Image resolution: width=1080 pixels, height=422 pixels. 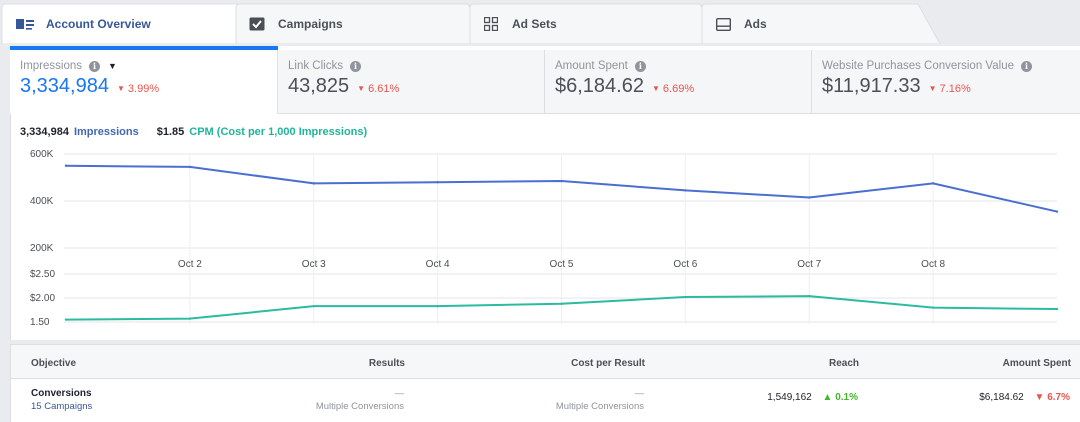 I want to click on tab-bar: Account Overview Campaigns Ad Sets Ads, so click(x=540, y=22).